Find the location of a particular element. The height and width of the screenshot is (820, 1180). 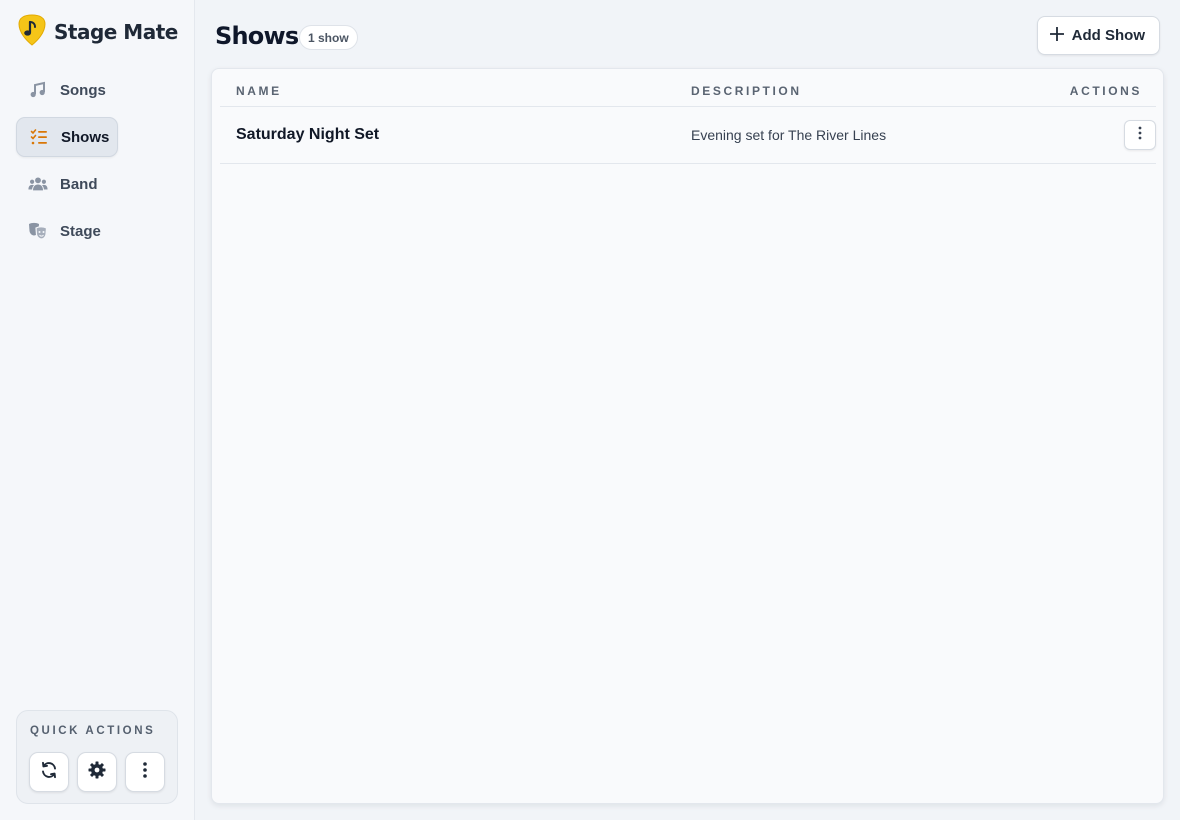

column-header-name: NAME is located at coordinates (259, 91).